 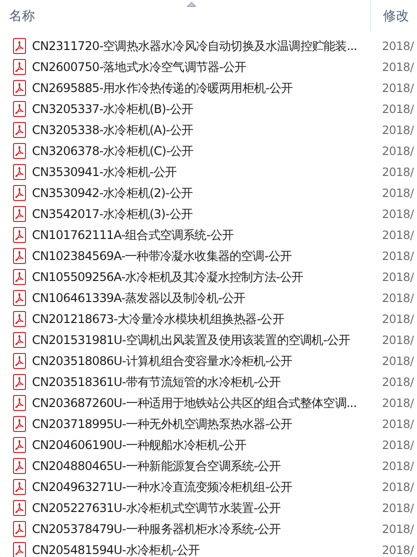 What do you see at coordinates (203, 192) in the screenshot?
I see `file-name: CN3530942-水冷柜机(2)-公开` at bounding box center [203, 192].